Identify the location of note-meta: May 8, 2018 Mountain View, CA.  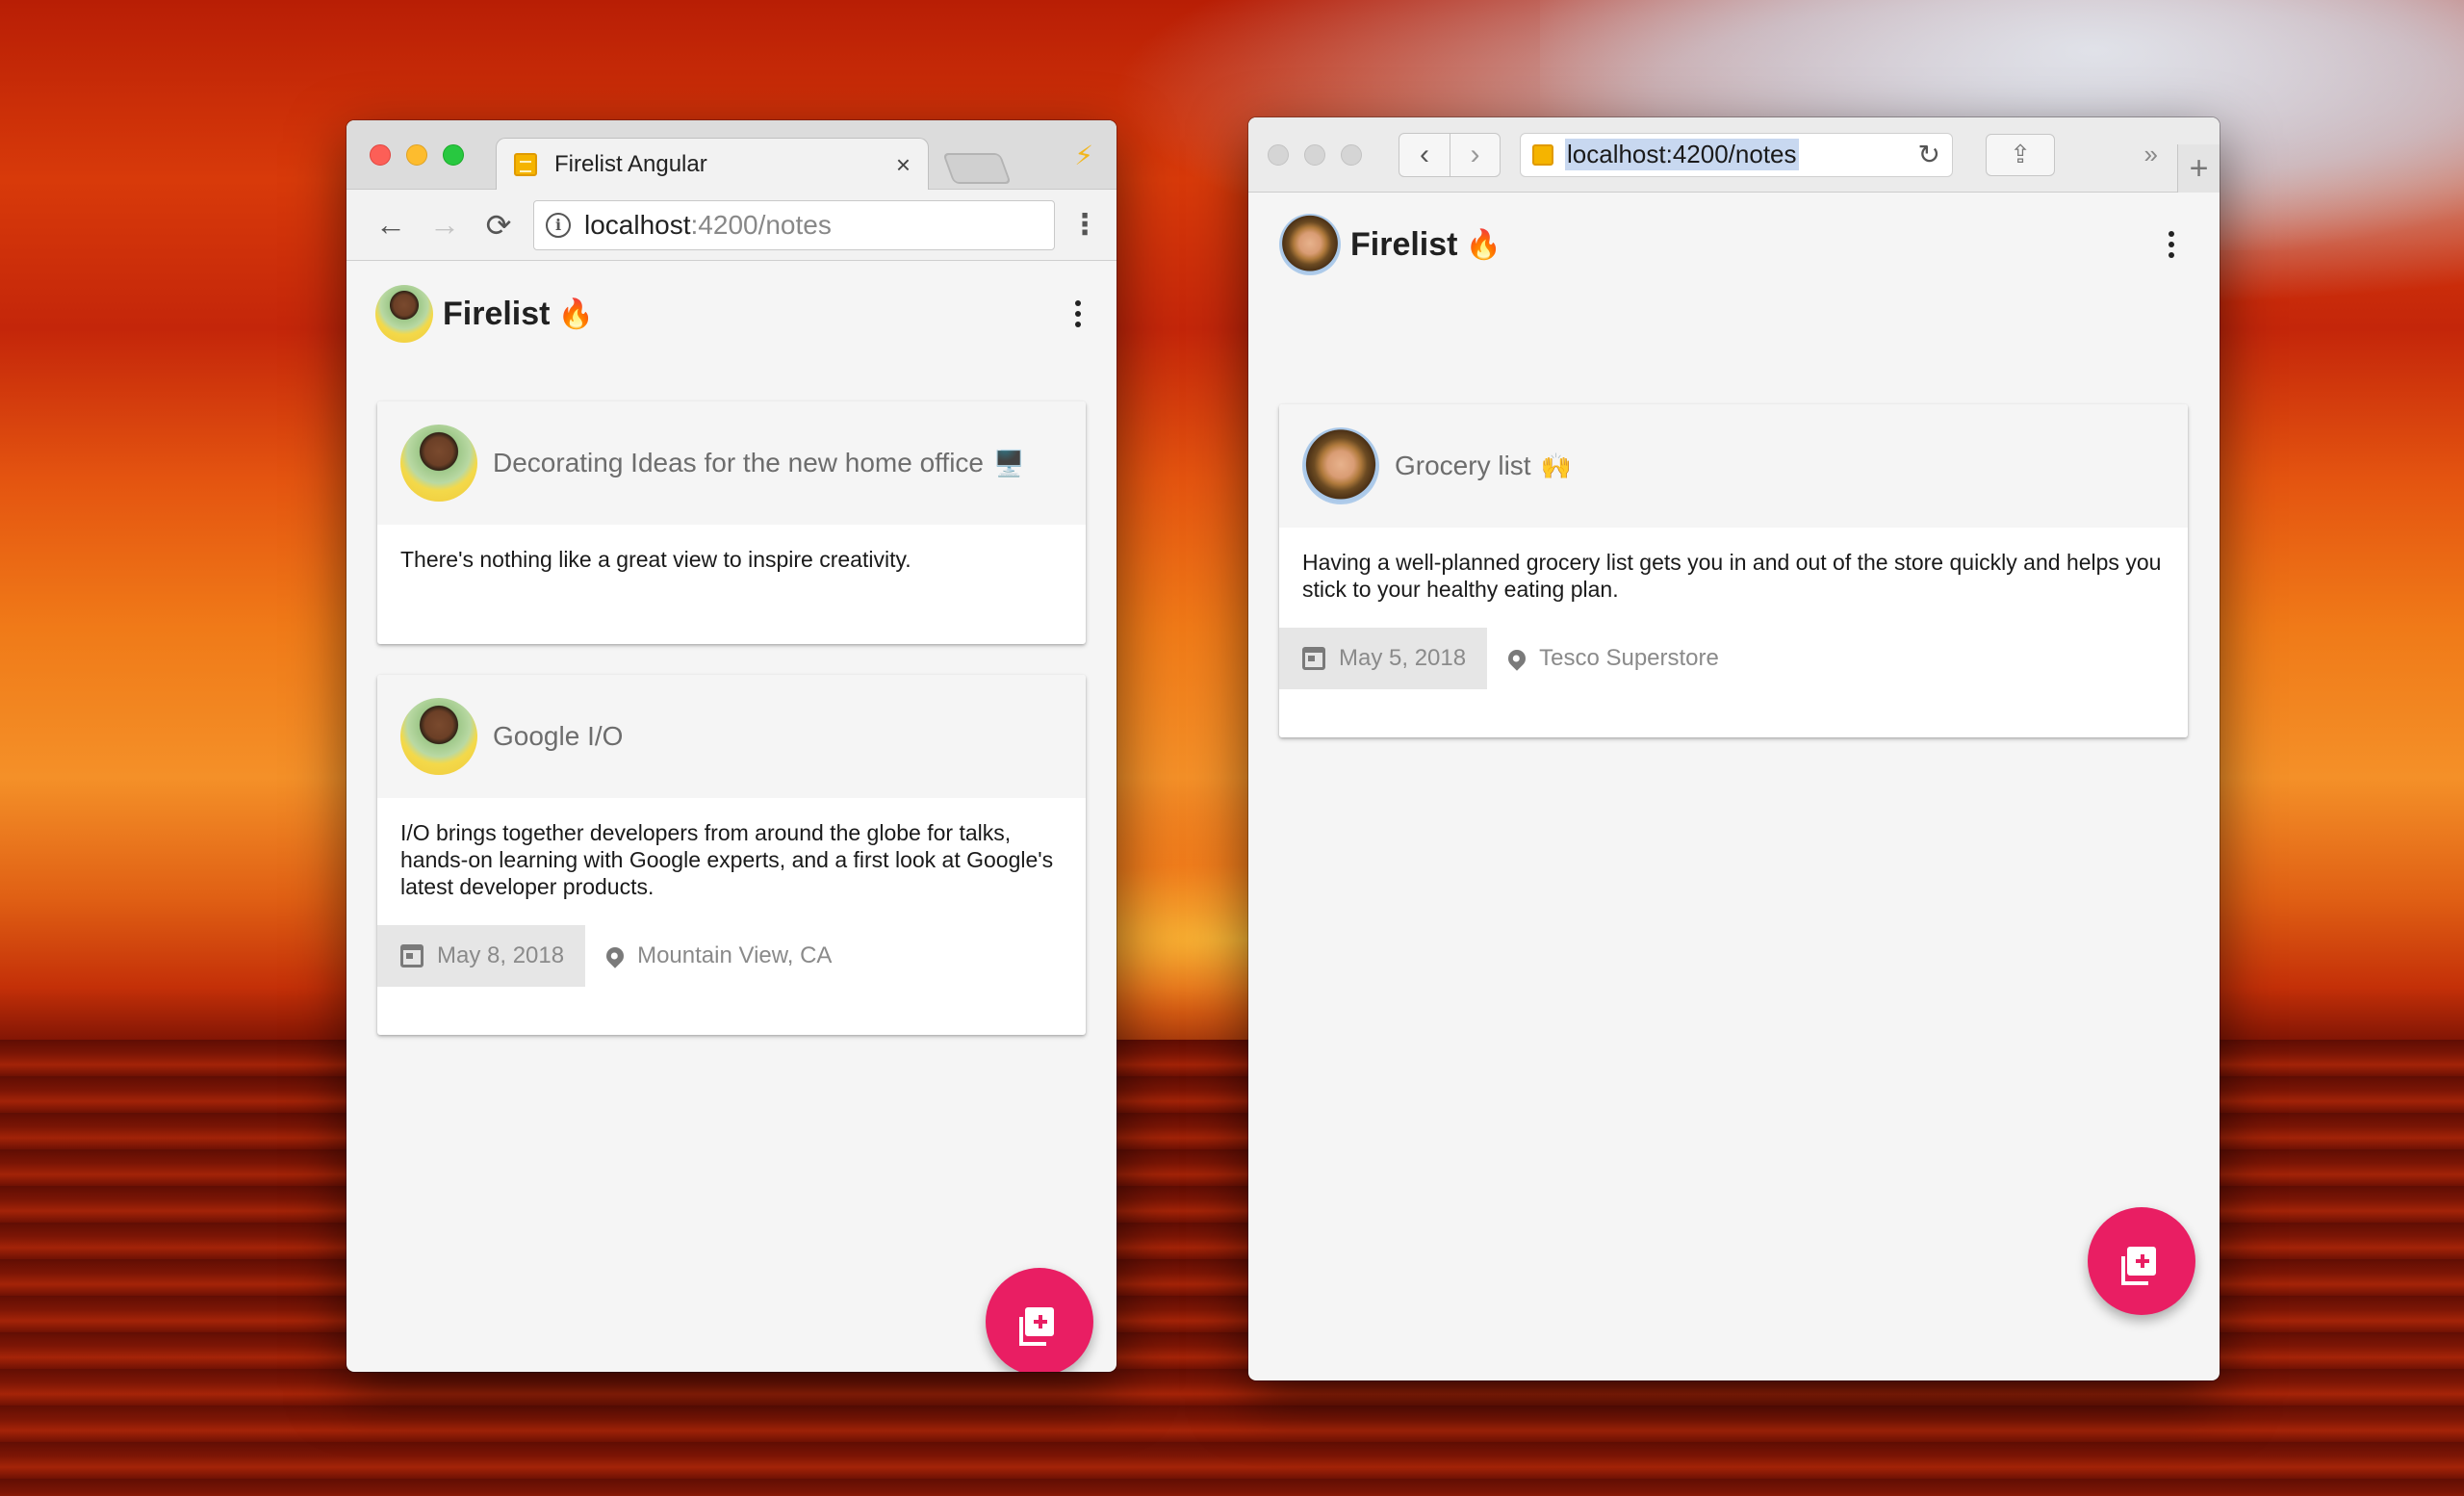
(731, 956).